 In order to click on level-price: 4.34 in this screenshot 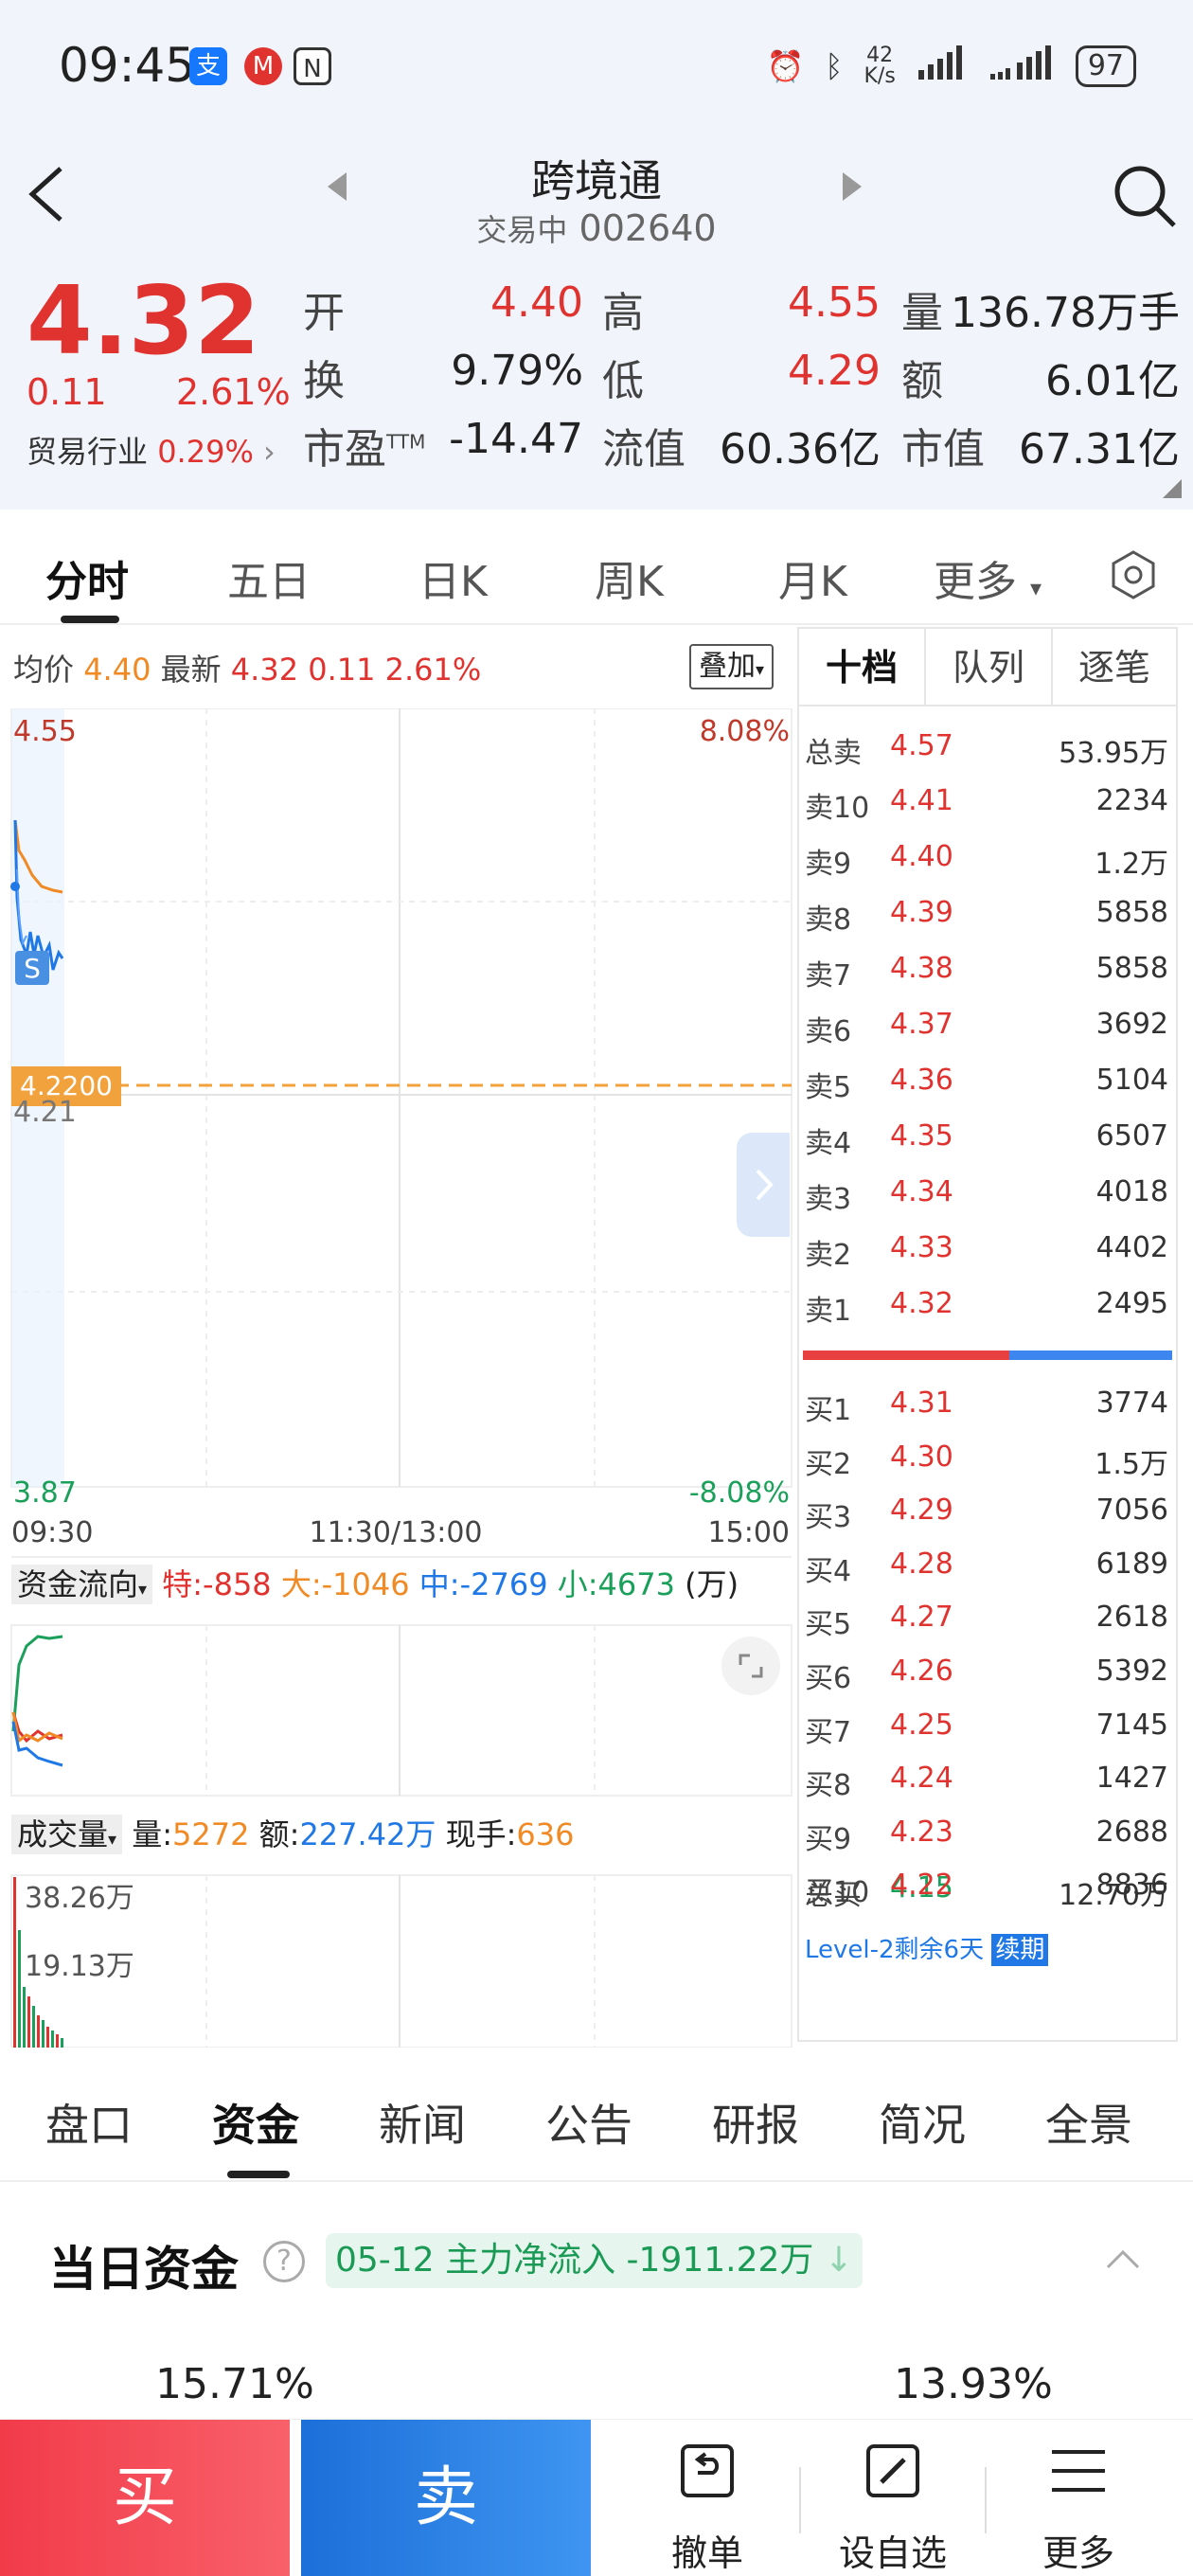, I will do `click(921, 1191)`.